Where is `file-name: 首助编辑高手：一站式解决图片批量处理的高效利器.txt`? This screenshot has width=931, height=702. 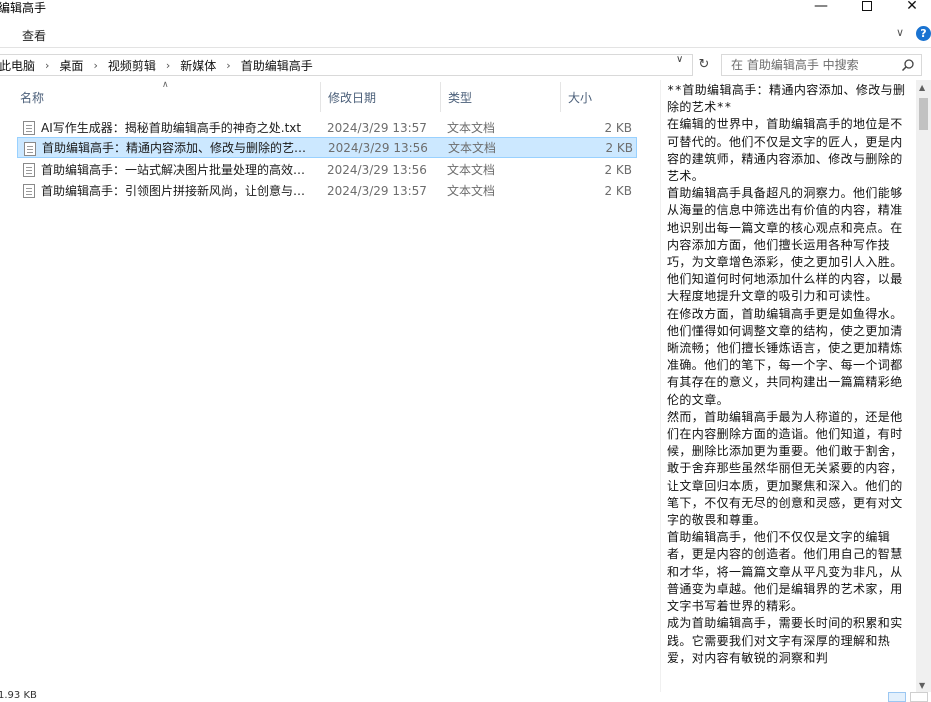 file-name: 首助编辑高手：一站式解决图片批量处理的高效利器.txt is located at coordinates (175, 169).